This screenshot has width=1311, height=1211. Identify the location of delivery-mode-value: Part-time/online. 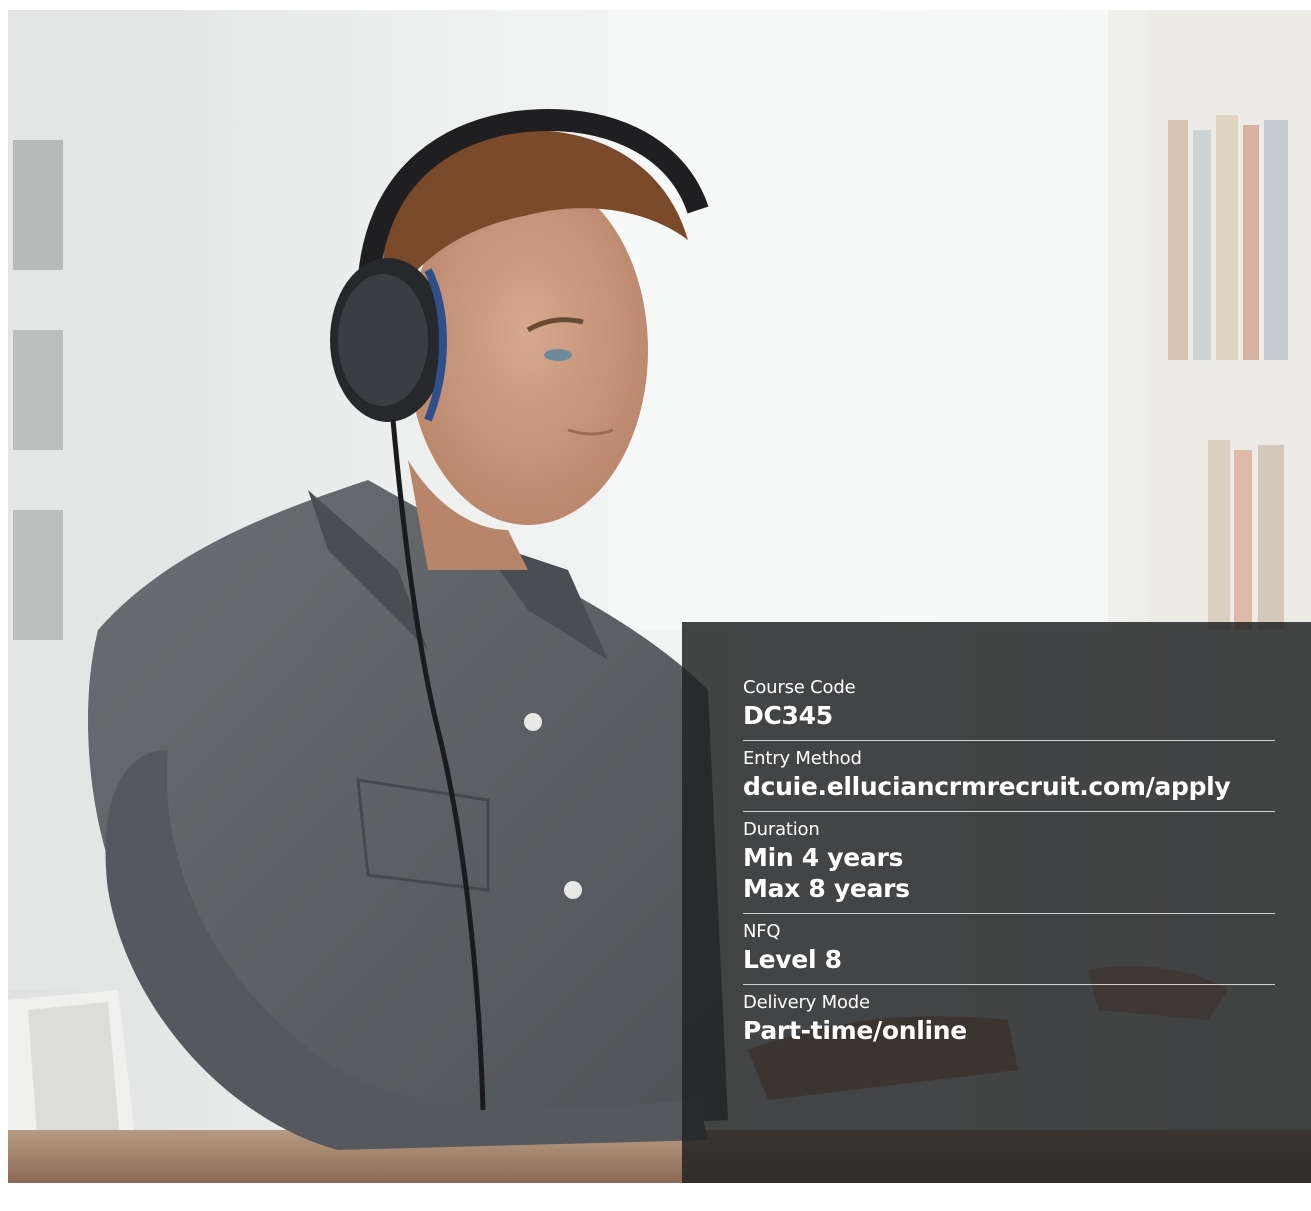
(855, 1030).